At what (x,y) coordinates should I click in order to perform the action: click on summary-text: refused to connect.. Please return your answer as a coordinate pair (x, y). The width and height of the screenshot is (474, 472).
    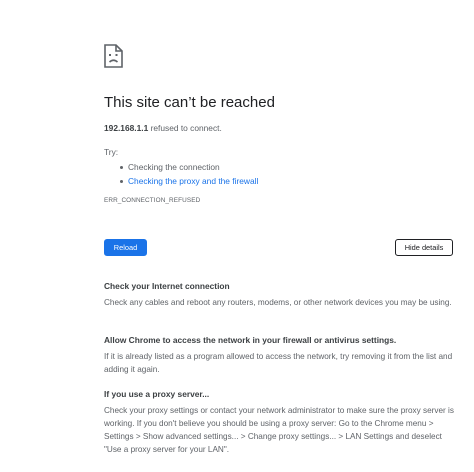
    Looking at the image, I should click on (185, 128).